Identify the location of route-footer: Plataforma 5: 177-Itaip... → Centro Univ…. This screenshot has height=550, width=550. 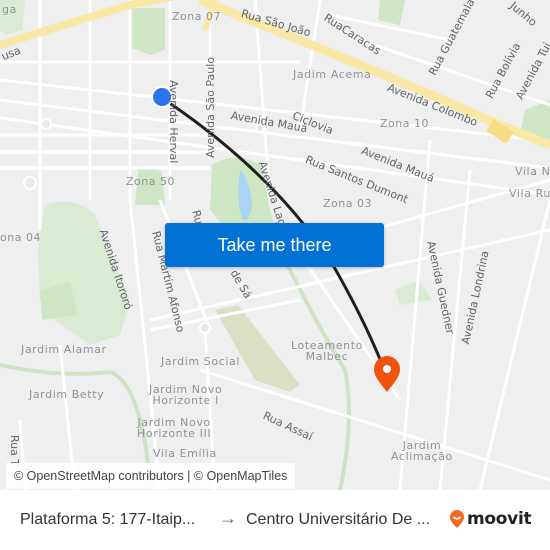
(275, 520).